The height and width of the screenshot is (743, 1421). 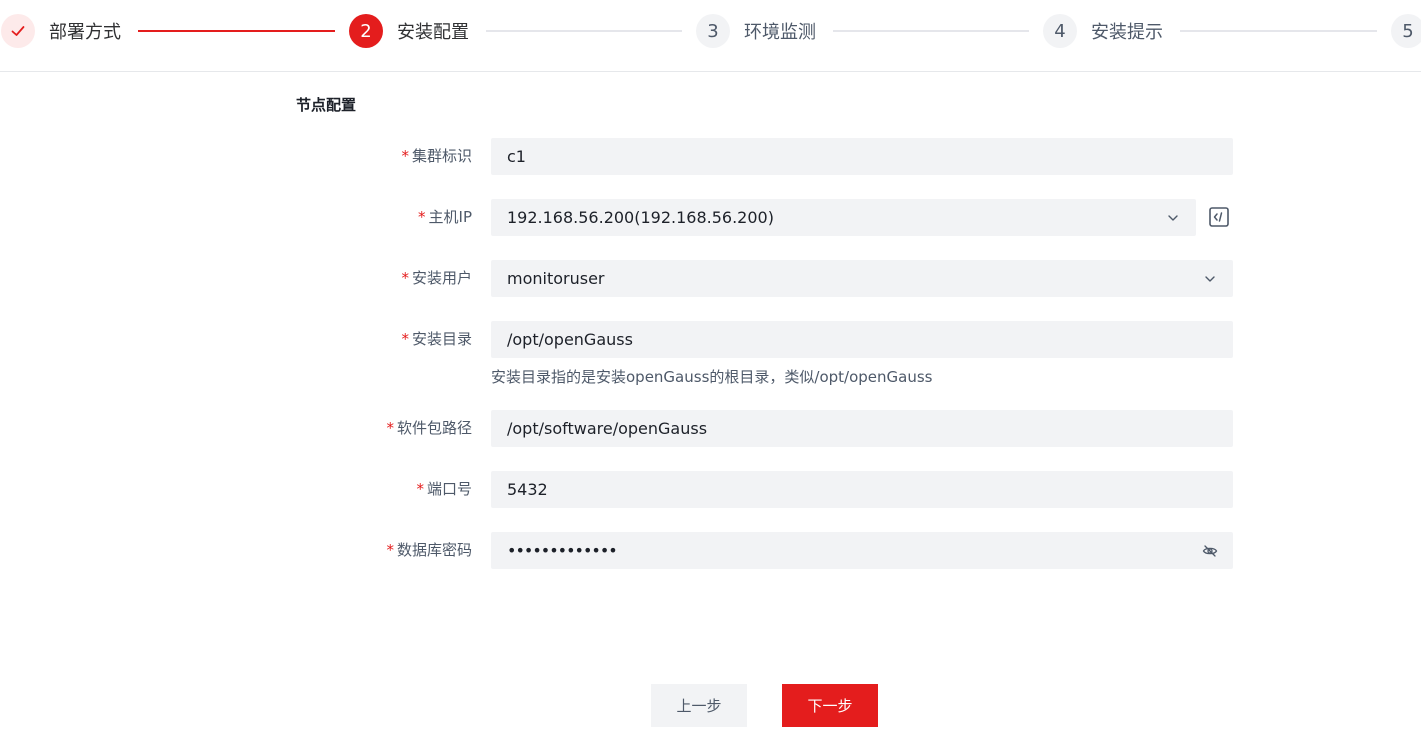 What do you see at coordinates (830, 705) in the screenshot?
I see `next-step-button: 下一步` at bounding box center [830, 705].